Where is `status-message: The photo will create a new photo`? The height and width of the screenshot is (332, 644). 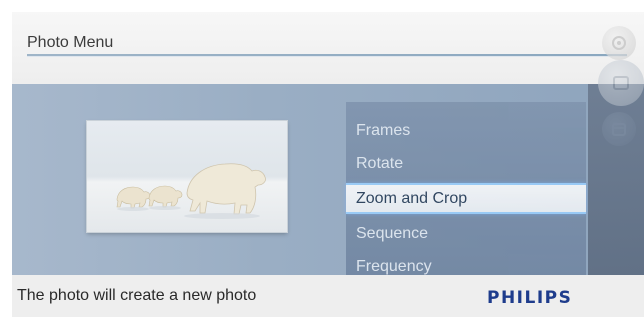 status-message: The photo will create a new photo is located at coordinates (137, 295).